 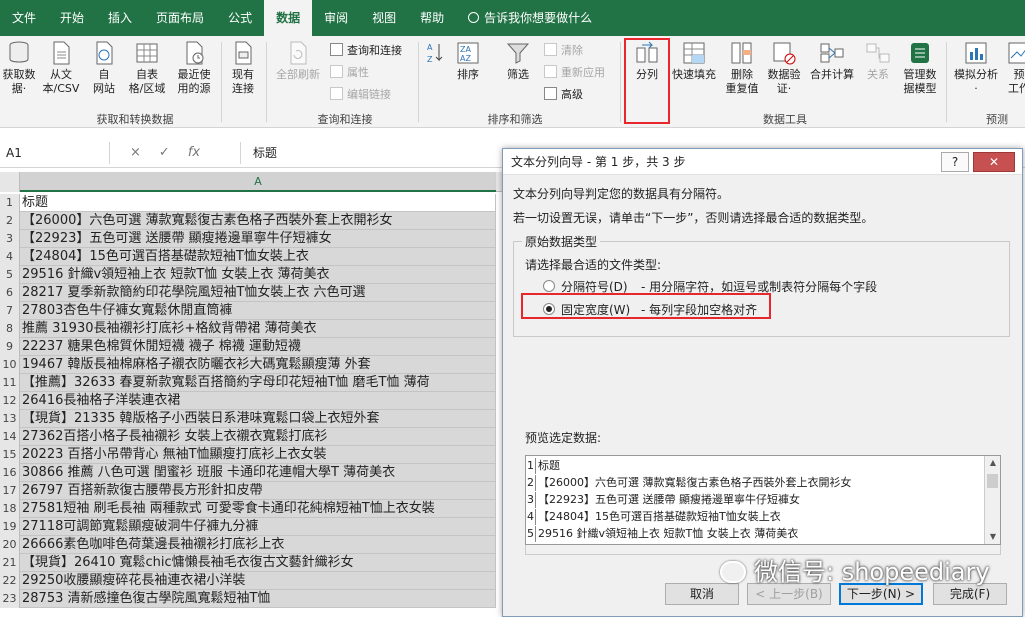 I want to click on refresh-all-button: 全部刷新, so click(x=298, y=61).